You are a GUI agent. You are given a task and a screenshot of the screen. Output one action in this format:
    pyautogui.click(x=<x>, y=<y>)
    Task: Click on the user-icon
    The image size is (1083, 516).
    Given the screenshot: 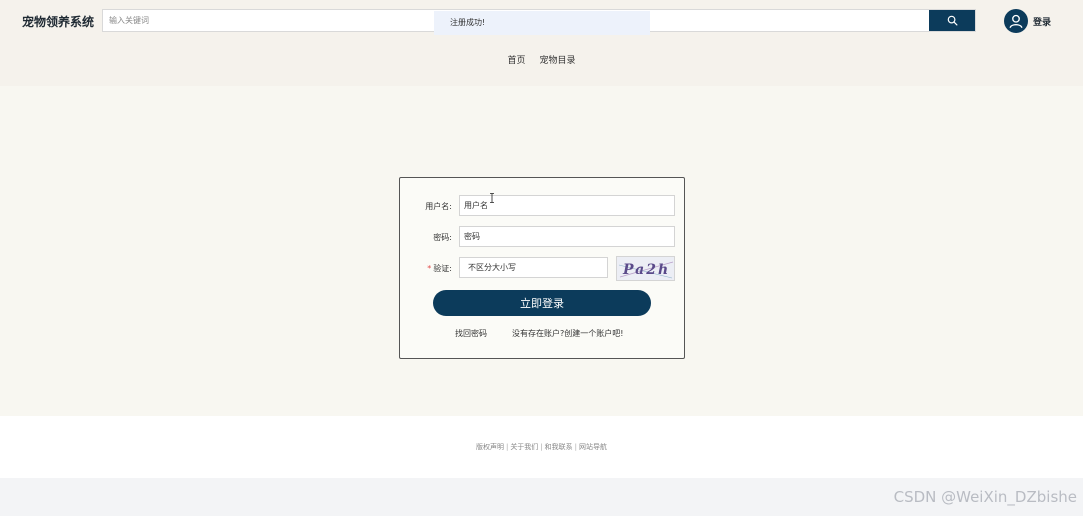 What is the action you would take?
    pyautogui.click(x=1016, y=21)
    